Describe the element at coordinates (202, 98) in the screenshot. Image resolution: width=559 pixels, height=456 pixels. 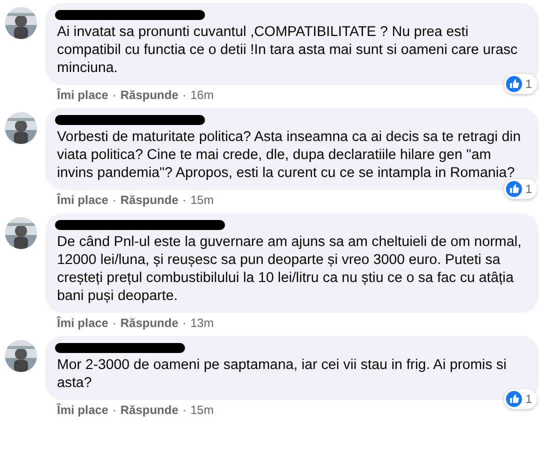
I see `comment-time: 16m` at that location.